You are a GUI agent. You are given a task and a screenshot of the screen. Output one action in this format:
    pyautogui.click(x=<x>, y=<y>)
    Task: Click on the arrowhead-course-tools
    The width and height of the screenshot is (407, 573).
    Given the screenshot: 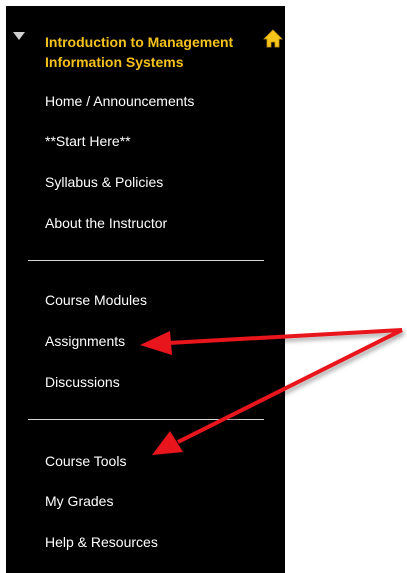 What is the action you would take?
    pyautogui.click(x=167, y=443)
    